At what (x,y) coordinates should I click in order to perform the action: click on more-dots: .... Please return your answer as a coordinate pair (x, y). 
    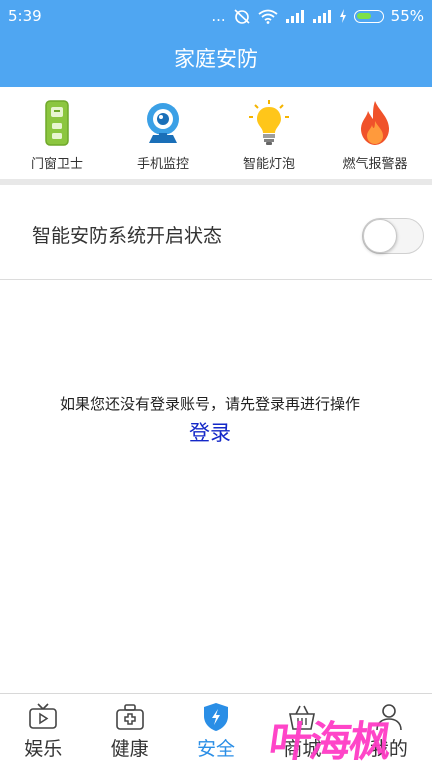
    Looking at the image, I should click on (218, 16).